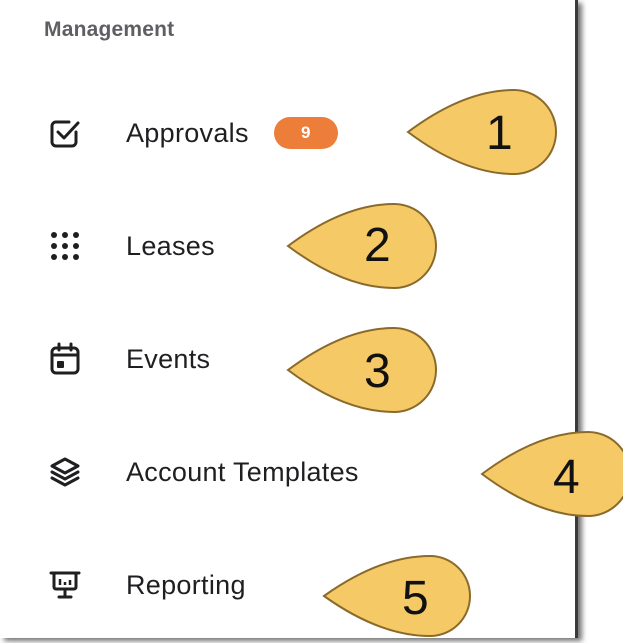 The width and height of the screenshot is (623, 643). What do you see at coordinates (242, 471) in the screenshot?
I see `sidebar-item-label: Account Templates` at bounding box center [242, 471].